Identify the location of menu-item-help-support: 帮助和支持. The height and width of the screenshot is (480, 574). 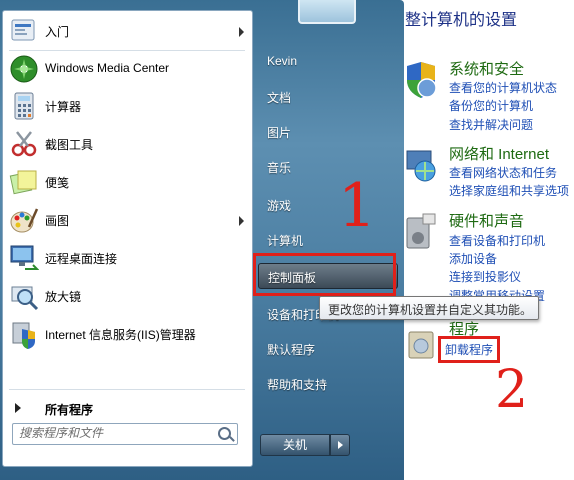
(327, 383).